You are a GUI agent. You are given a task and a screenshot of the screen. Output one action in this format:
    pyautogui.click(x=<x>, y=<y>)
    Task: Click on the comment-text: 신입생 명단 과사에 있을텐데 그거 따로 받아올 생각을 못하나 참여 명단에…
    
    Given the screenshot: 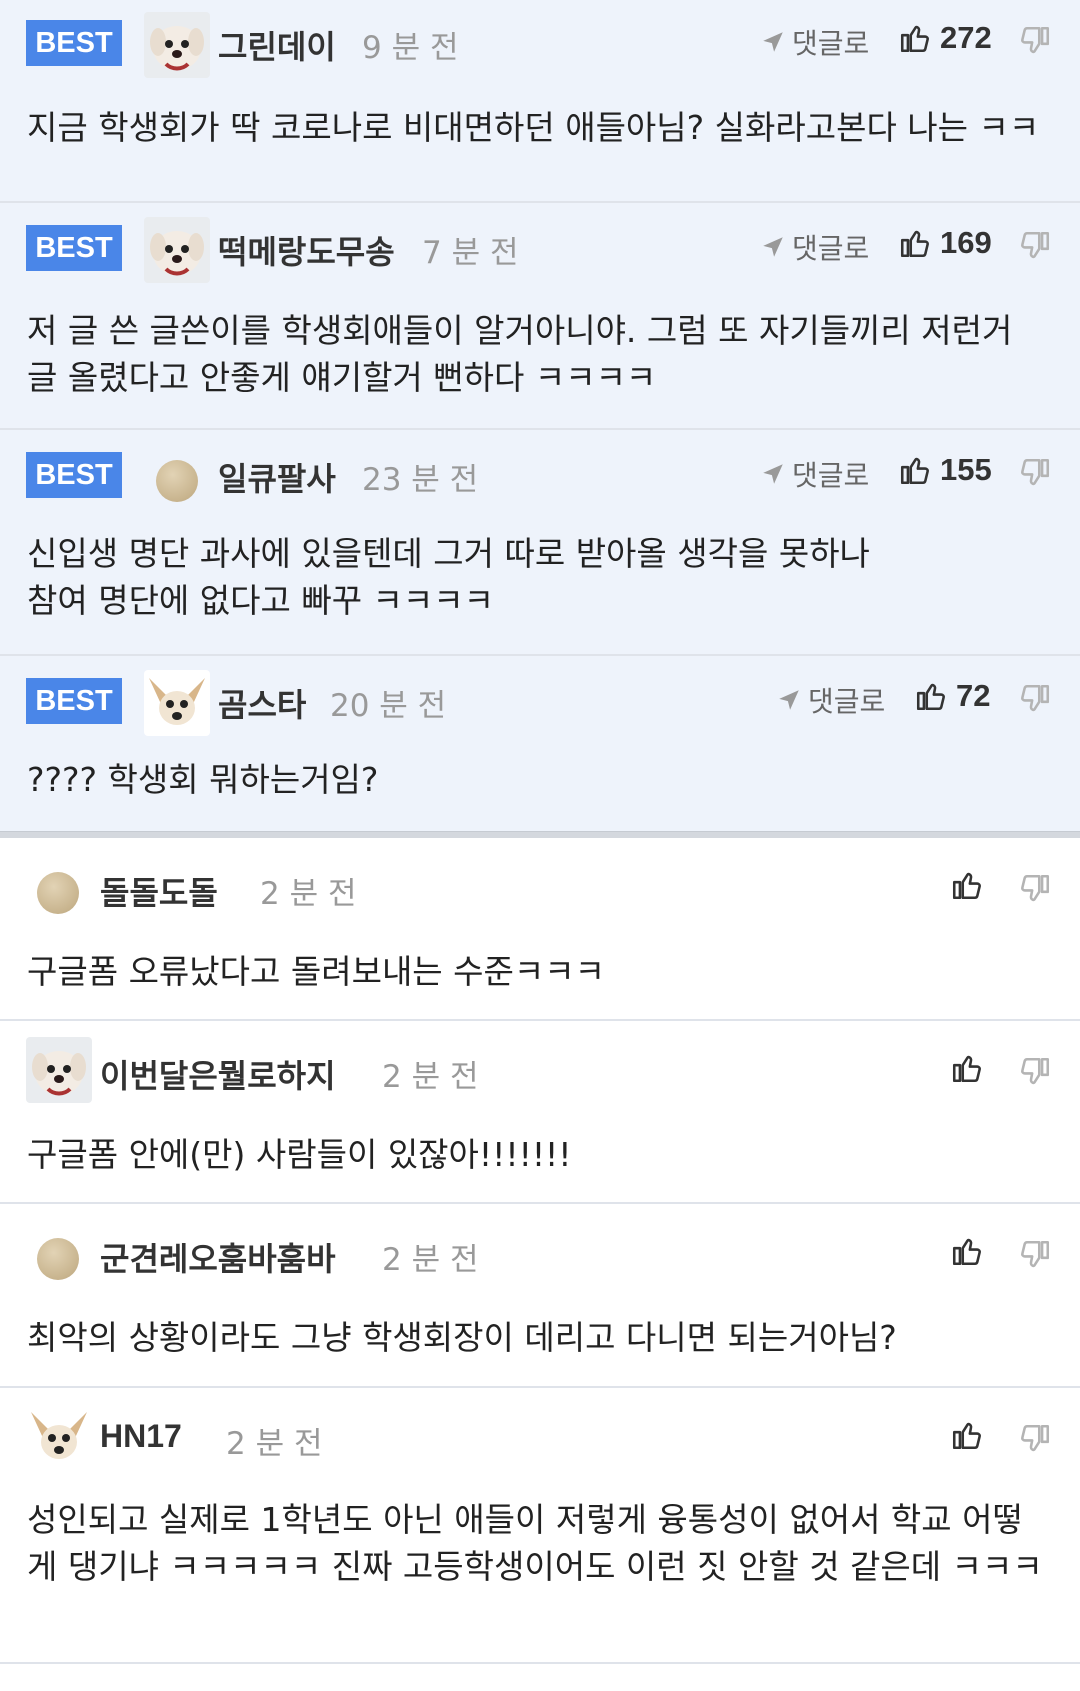 What is the action you would take?
    pyautogui.click(x=448, y=577)
    